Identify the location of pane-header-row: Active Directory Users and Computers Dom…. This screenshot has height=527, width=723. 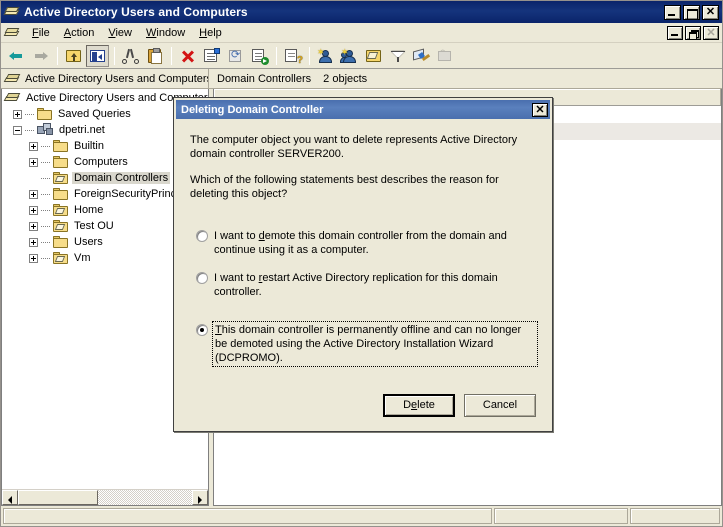
(361, 79).